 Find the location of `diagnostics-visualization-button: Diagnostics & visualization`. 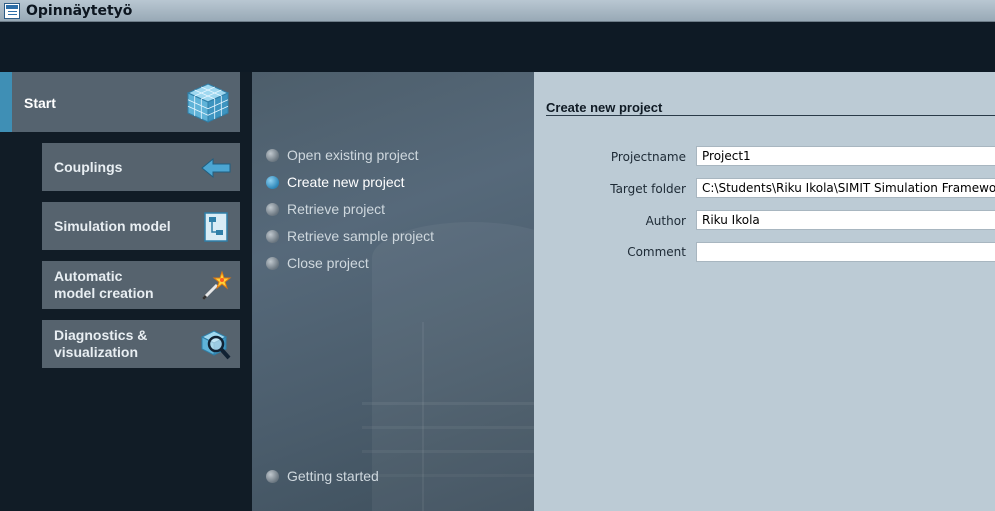

diagnostics-visualization-button: Diagnostics & visualization is located at coordinates (141, 344).